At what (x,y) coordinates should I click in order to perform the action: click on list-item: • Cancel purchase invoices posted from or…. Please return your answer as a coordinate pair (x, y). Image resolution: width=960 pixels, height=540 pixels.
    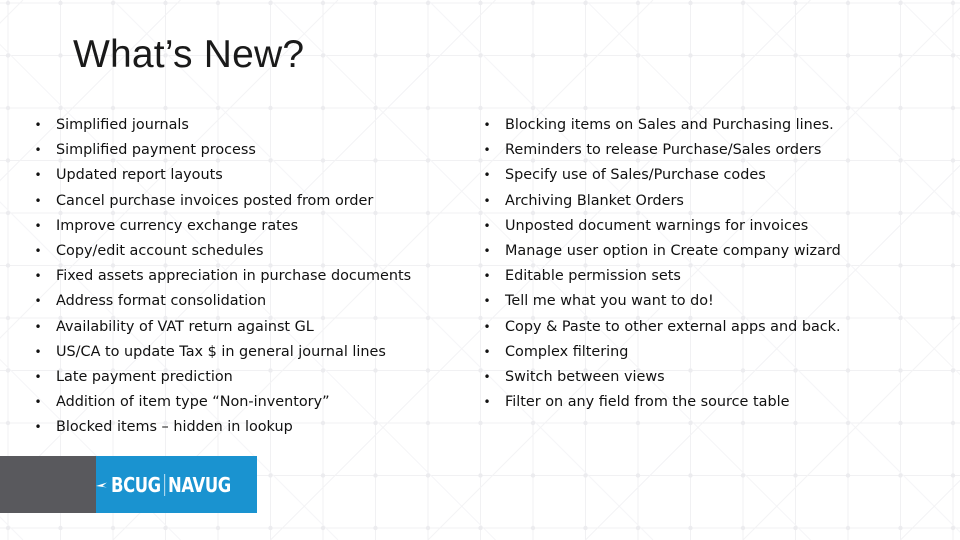
    Looking at the image, I should click on (222, 201).